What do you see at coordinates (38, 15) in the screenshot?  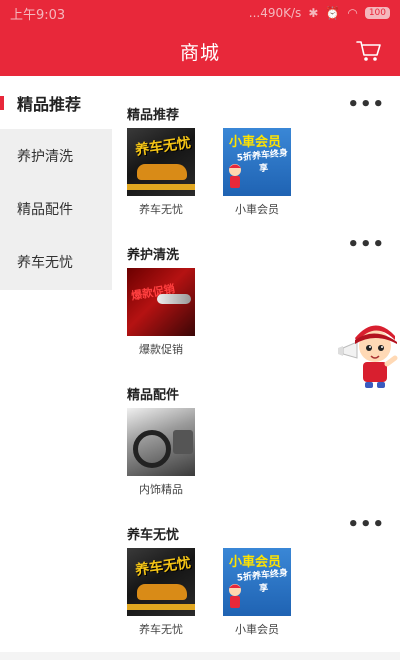 I see `status-time: 上午9:03` at bounding box center [38, 15].